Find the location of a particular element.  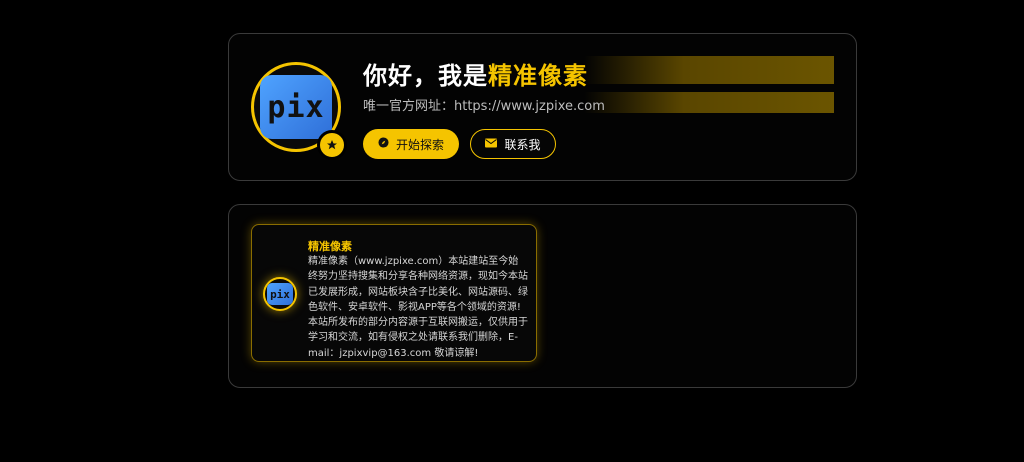

small-avatar: pix is located at coordinates (280, 294).